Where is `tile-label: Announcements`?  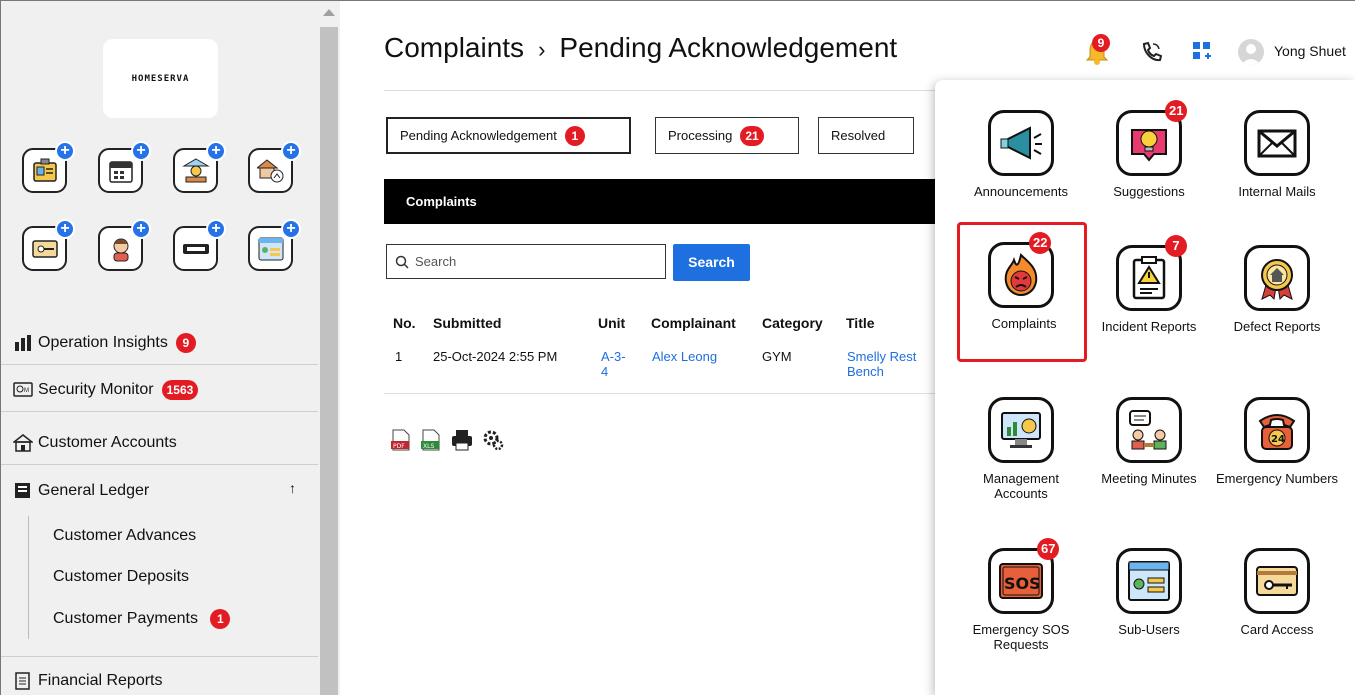 tile-label: Announcements is located at coordinates (1021, 191).